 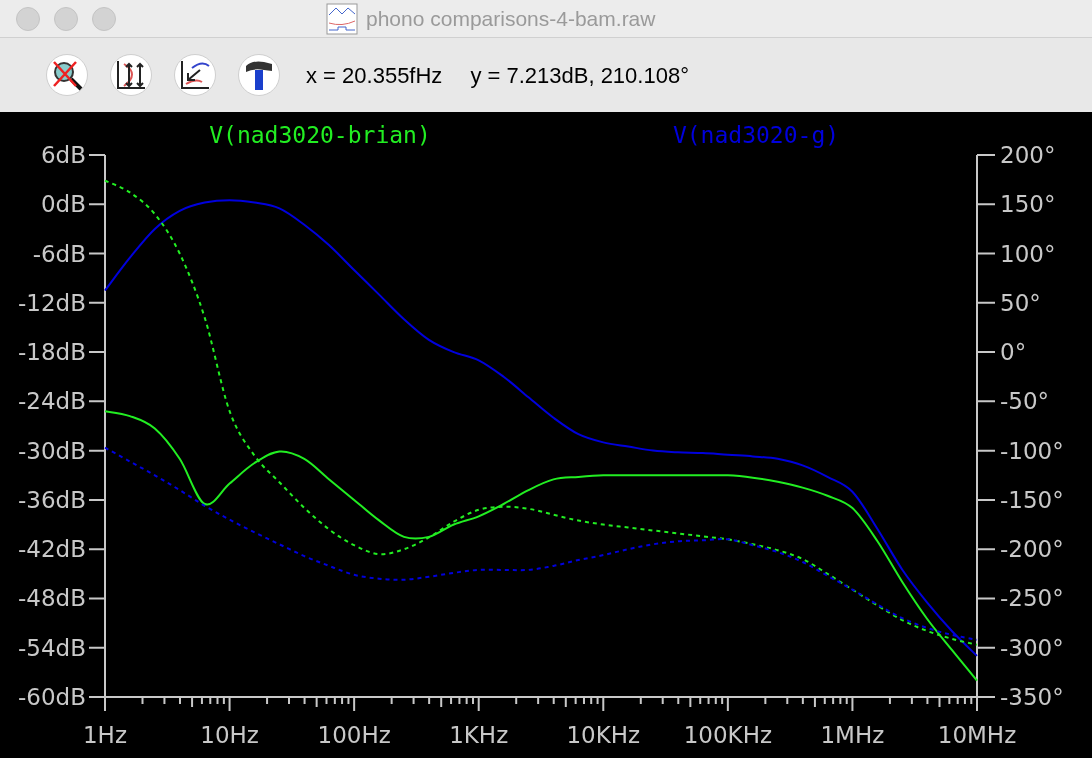 What do you see at coordinates (1013, 352) in the screenshot?
I see `right-axis-label: 0°` at bounding box center [1013, 352].